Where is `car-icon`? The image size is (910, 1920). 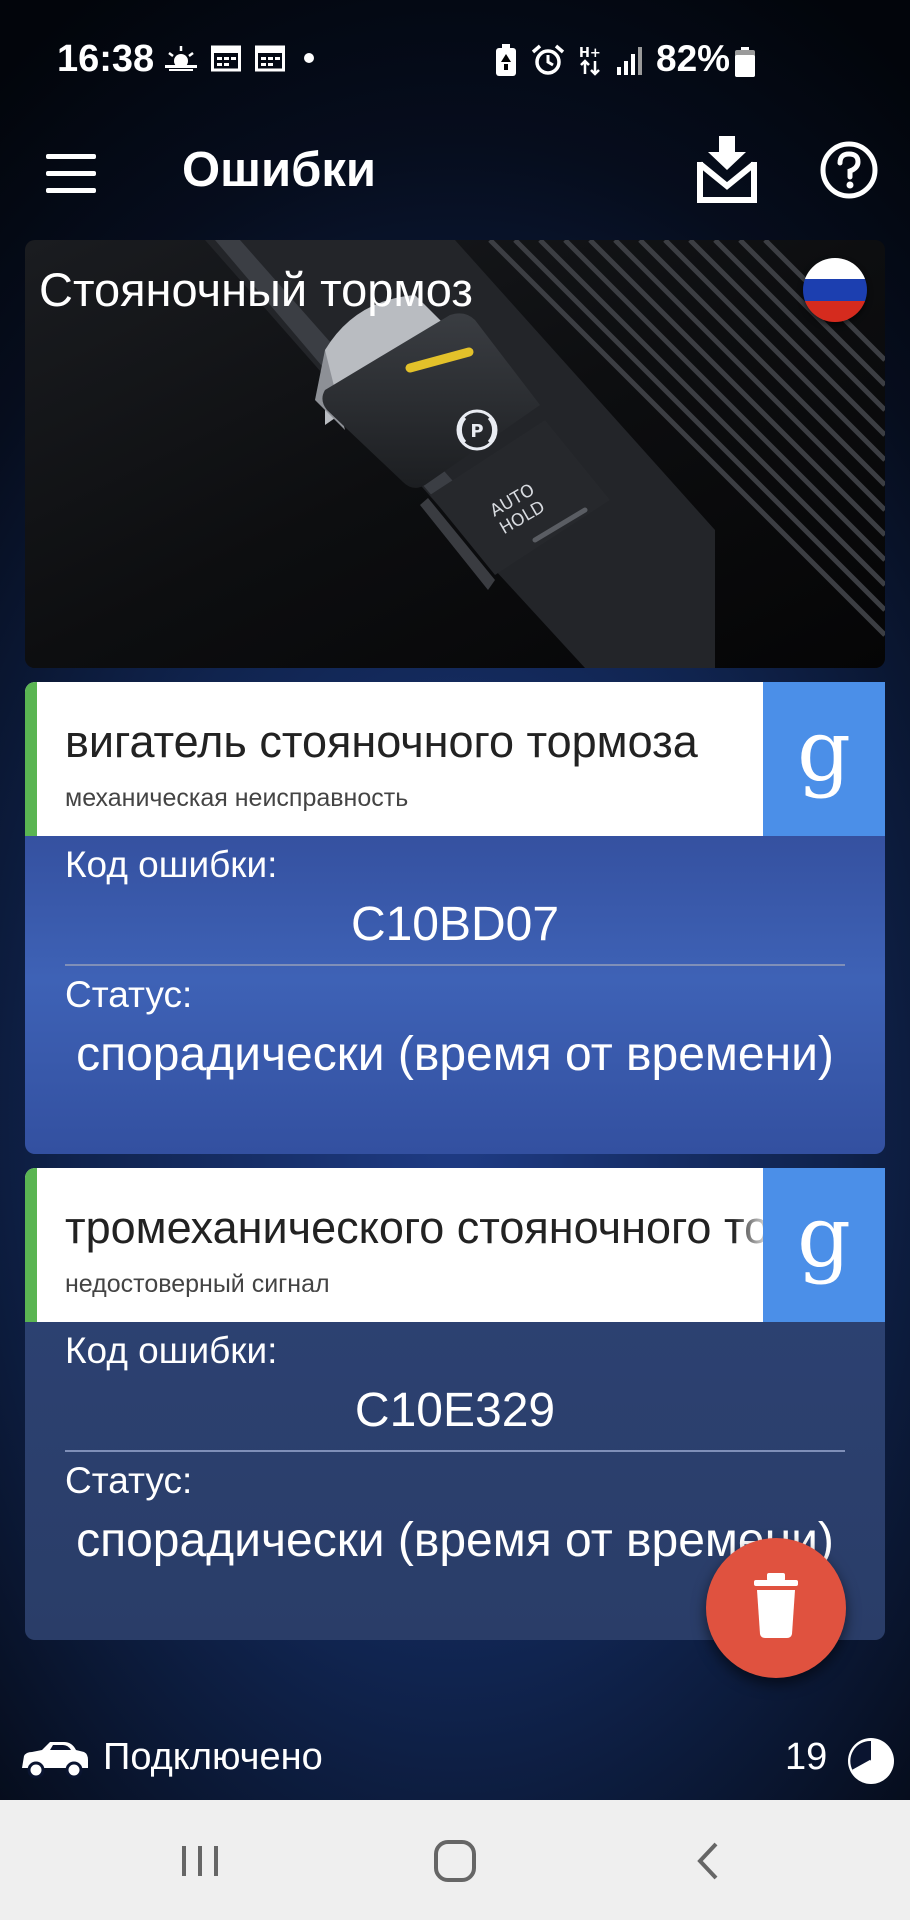 car-icon is located at coordinates (55, 1760).